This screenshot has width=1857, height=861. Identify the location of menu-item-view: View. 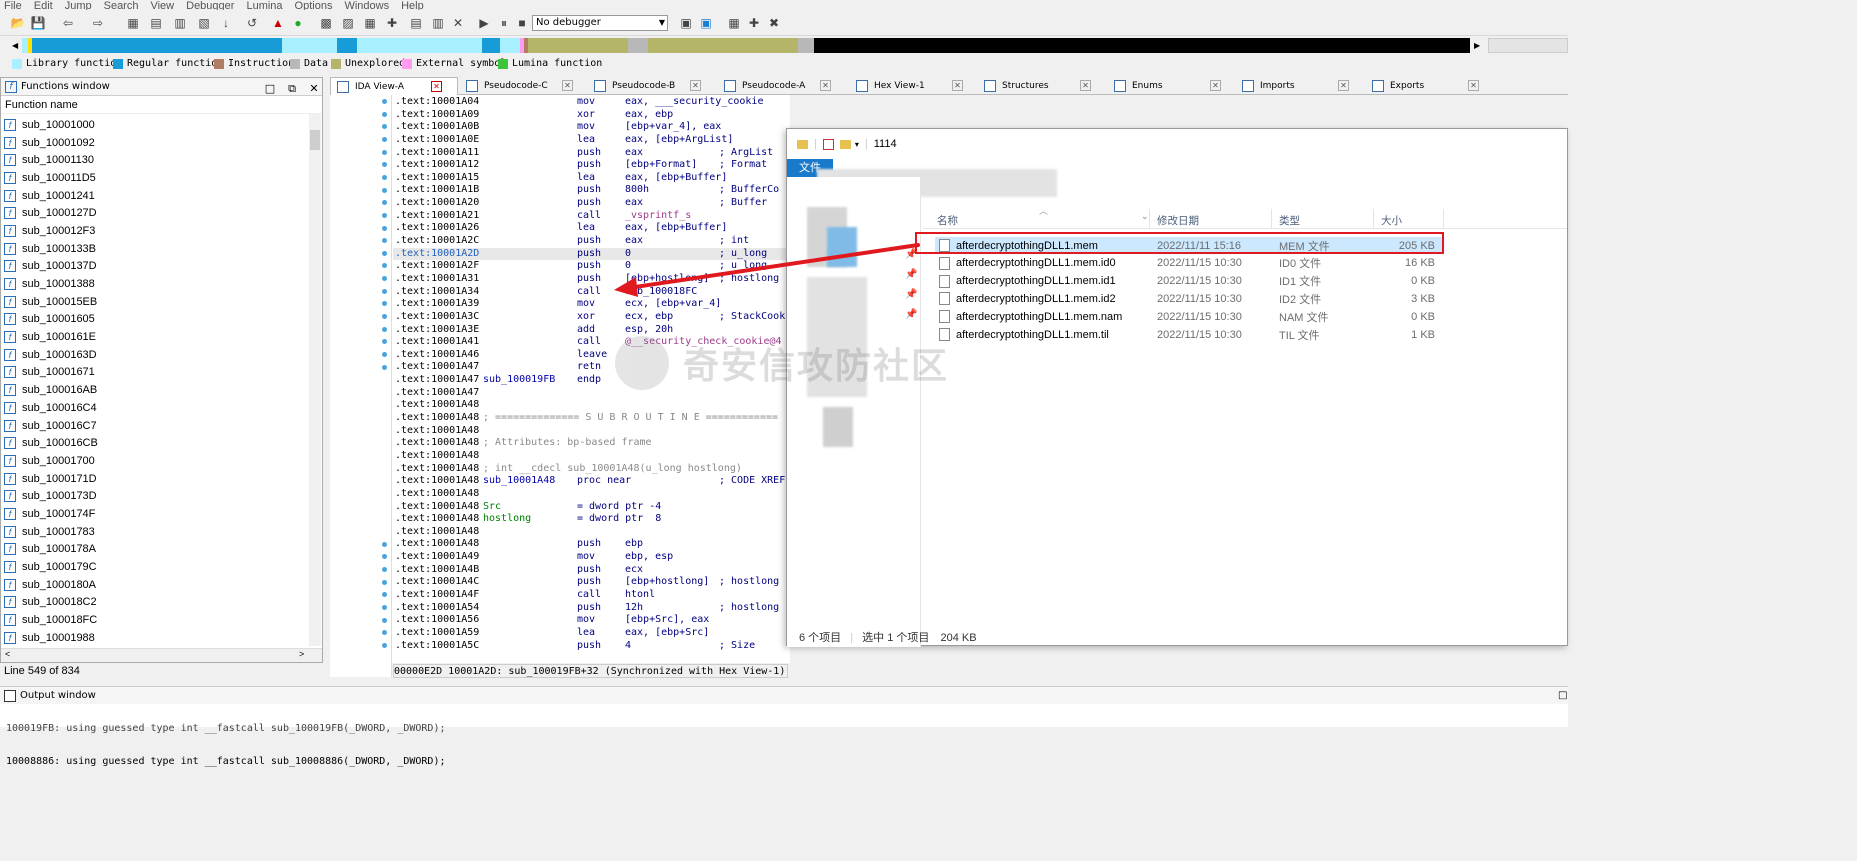
(162, 5).